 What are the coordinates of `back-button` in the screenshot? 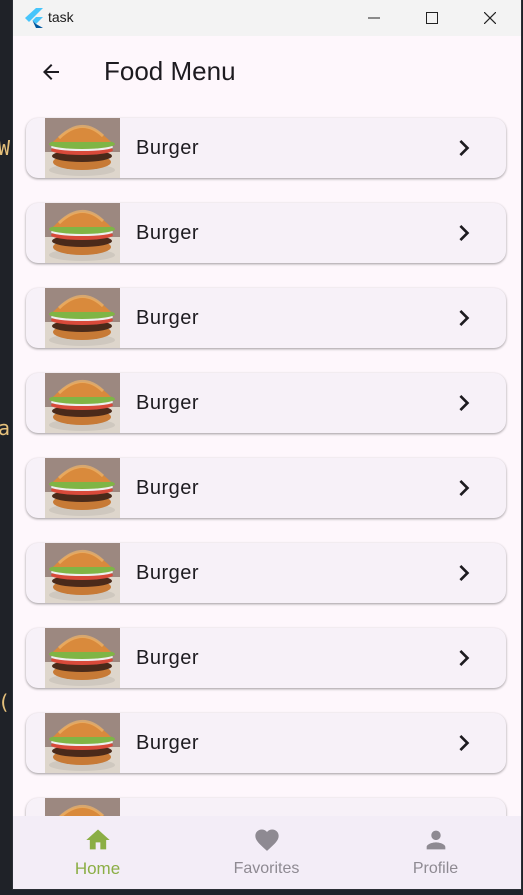 It's located at (51, 72).